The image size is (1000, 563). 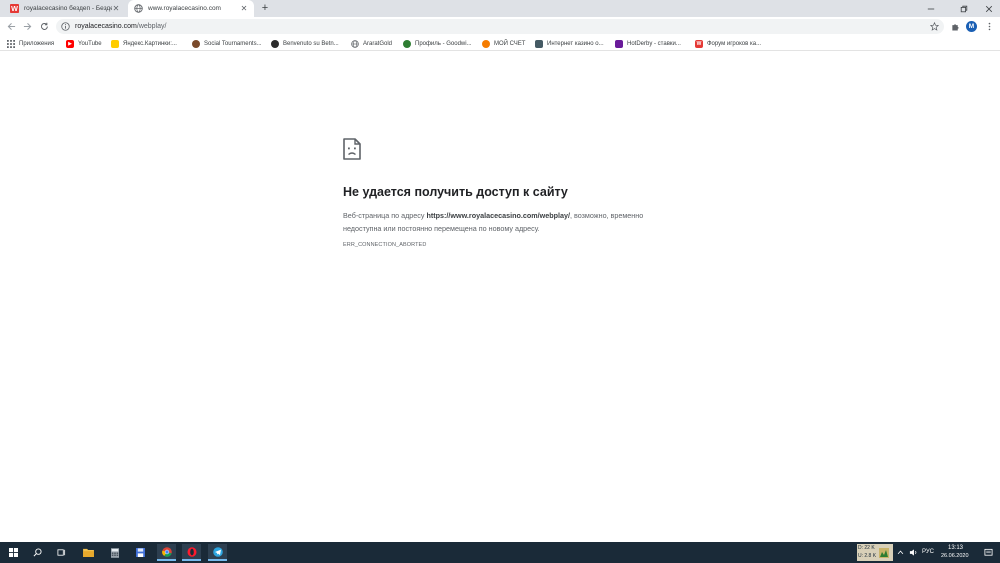 I want to click on bookmark-araratgold: AraratGold, so click(x=371, y=43).